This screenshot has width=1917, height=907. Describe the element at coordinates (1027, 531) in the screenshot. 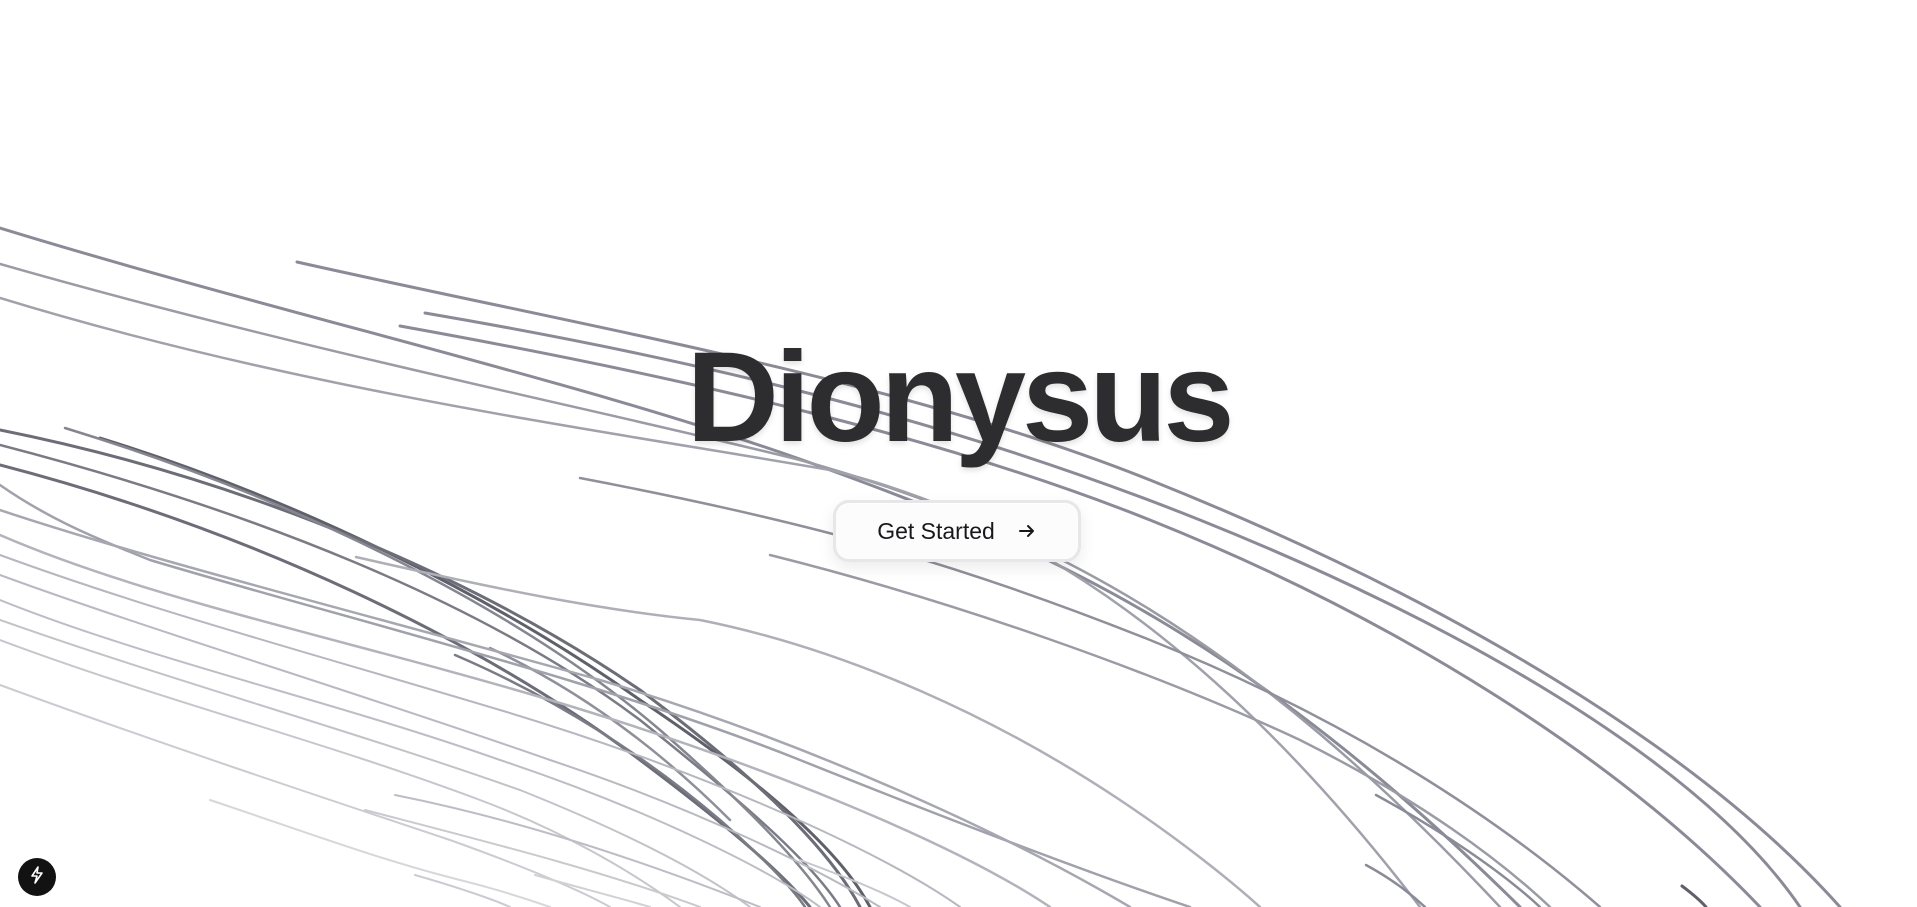

I see `arrow-right-icon` at that location.